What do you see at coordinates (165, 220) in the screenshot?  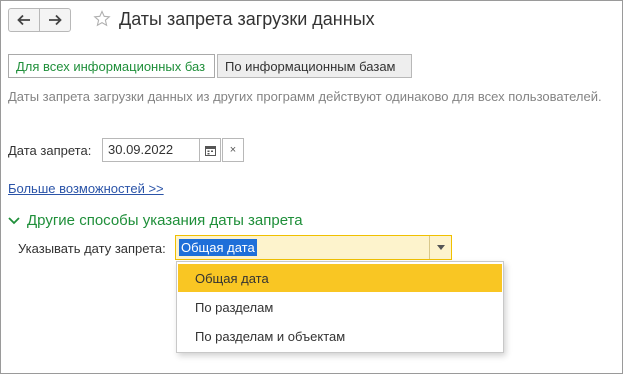 I see `section-title: Другие способы указания даты запрета` at bounding box center [165, 220].